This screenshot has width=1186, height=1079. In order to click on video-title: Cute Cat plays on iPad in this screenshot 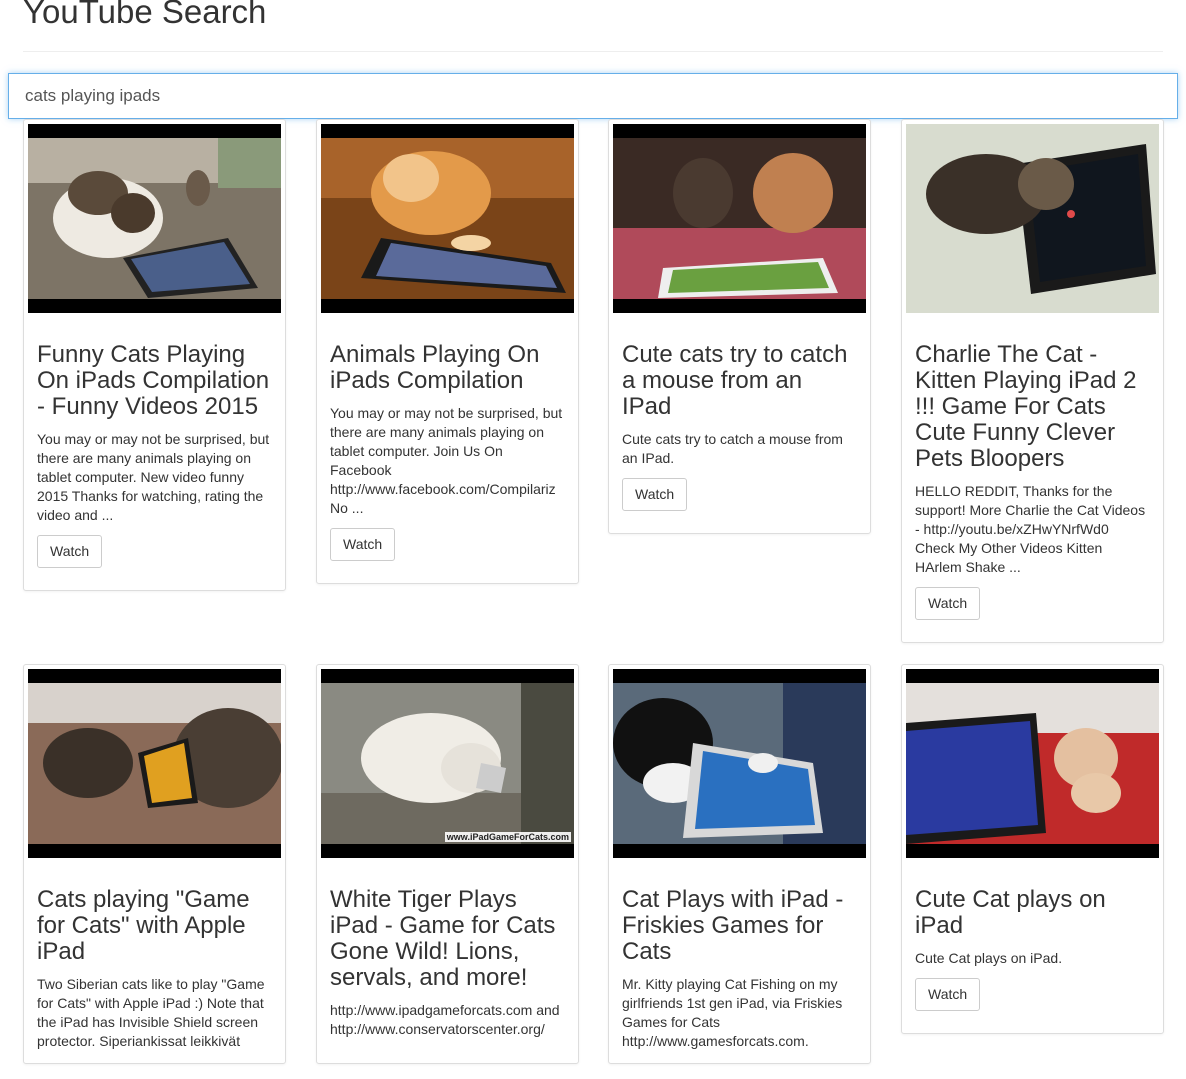, I will do `click(1010, 912)`.